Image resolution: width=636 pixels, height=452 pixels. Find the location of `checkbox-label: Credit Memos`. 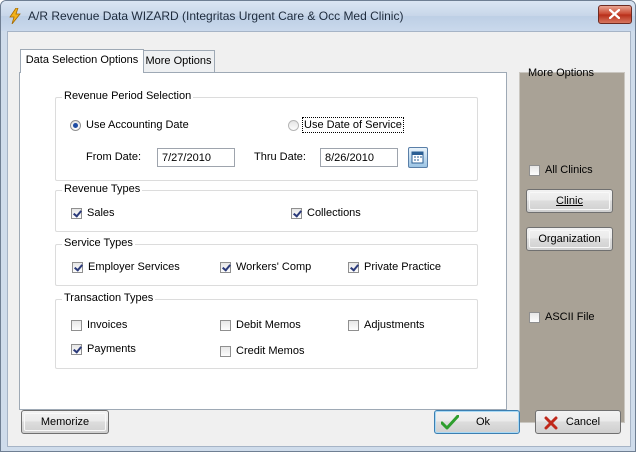

checkbox-label: Credit Memos is located at coordinates (270, 351).